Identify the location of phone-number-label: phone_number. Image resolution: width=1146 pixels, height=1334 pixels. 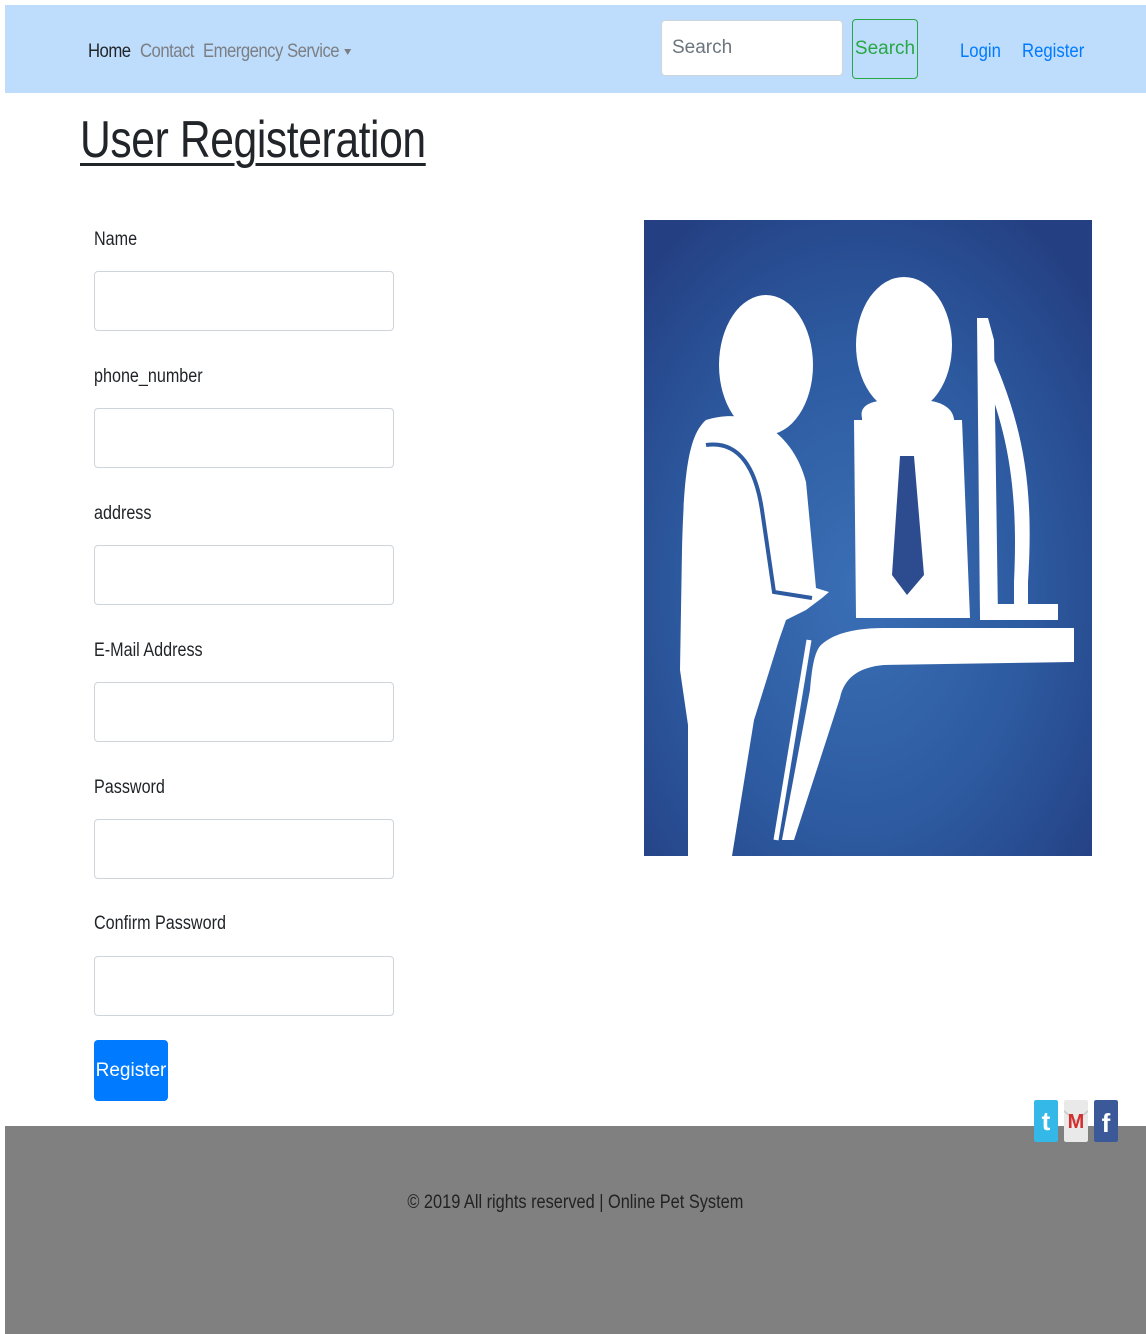
(148, 376).